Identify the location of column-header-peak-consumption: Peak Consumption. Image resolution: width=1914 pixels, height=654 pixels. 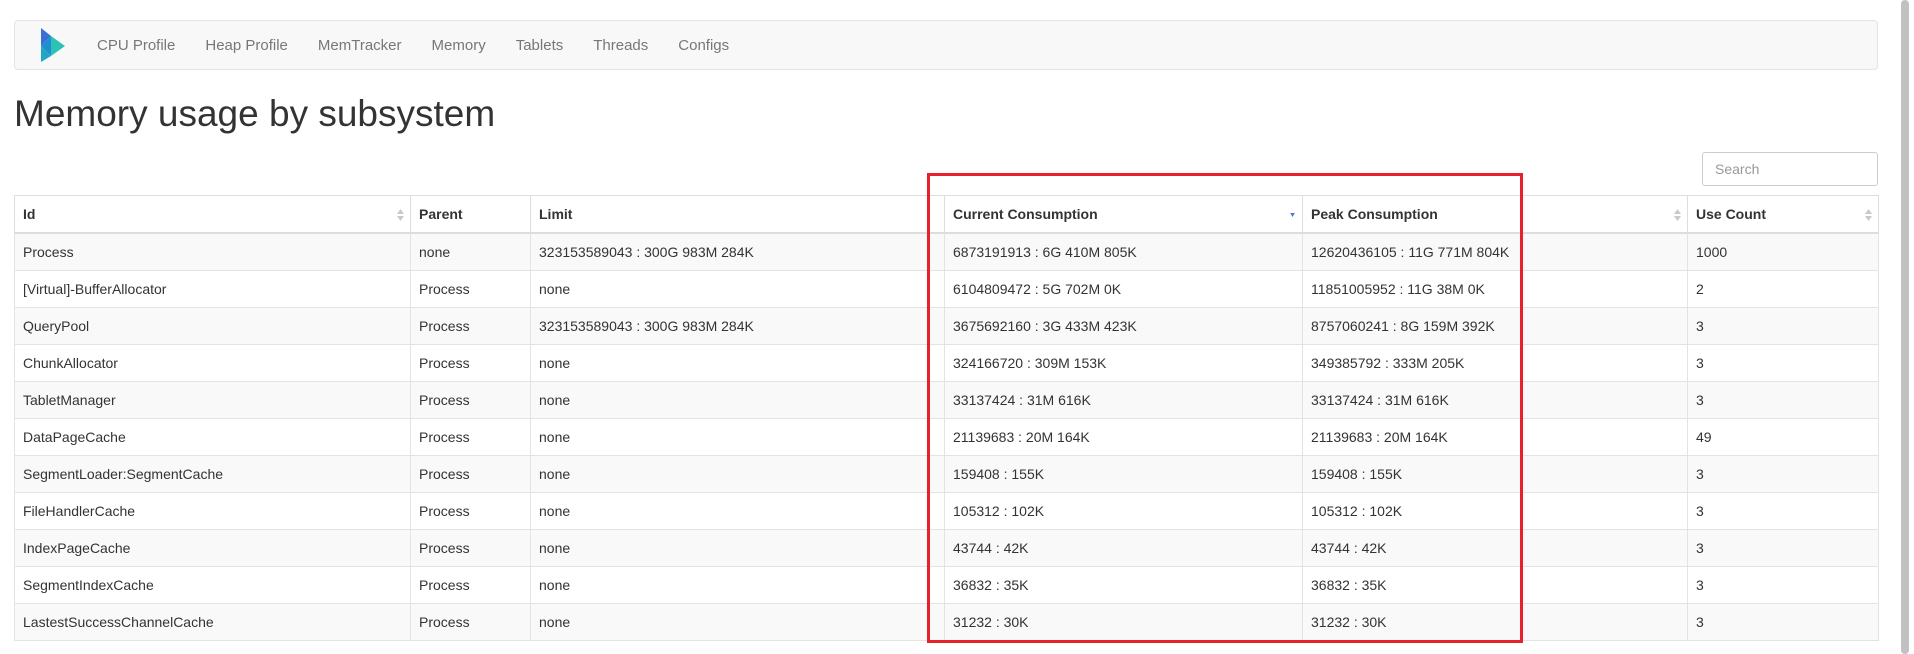
(1495, 214).